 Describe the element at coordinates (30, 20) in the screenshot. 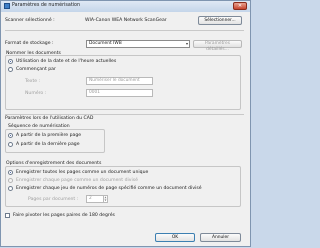

I see `scanner-label: Scanner sélectionné :` at that location.